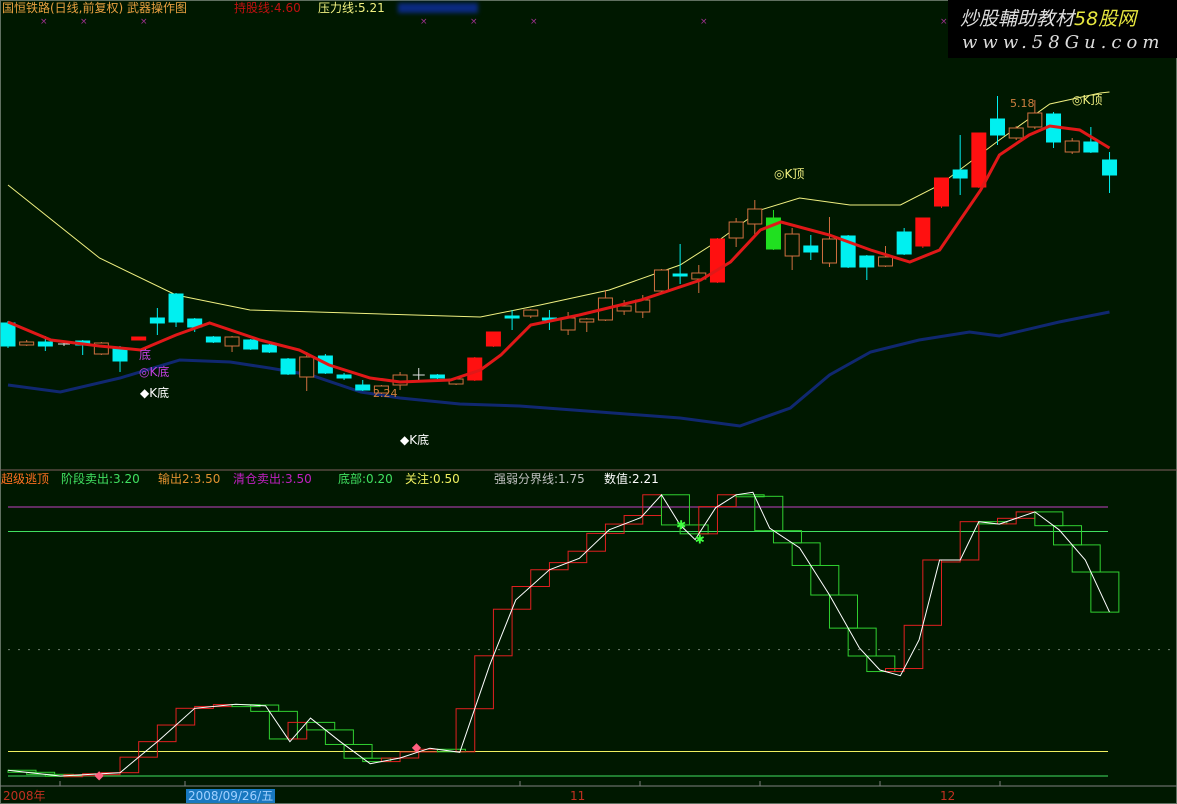 This screenshot has height=804, width=1177. I want to click on chart-title: 国恒铁路(日线,前复权) 武器操作图, so click(94, 8).